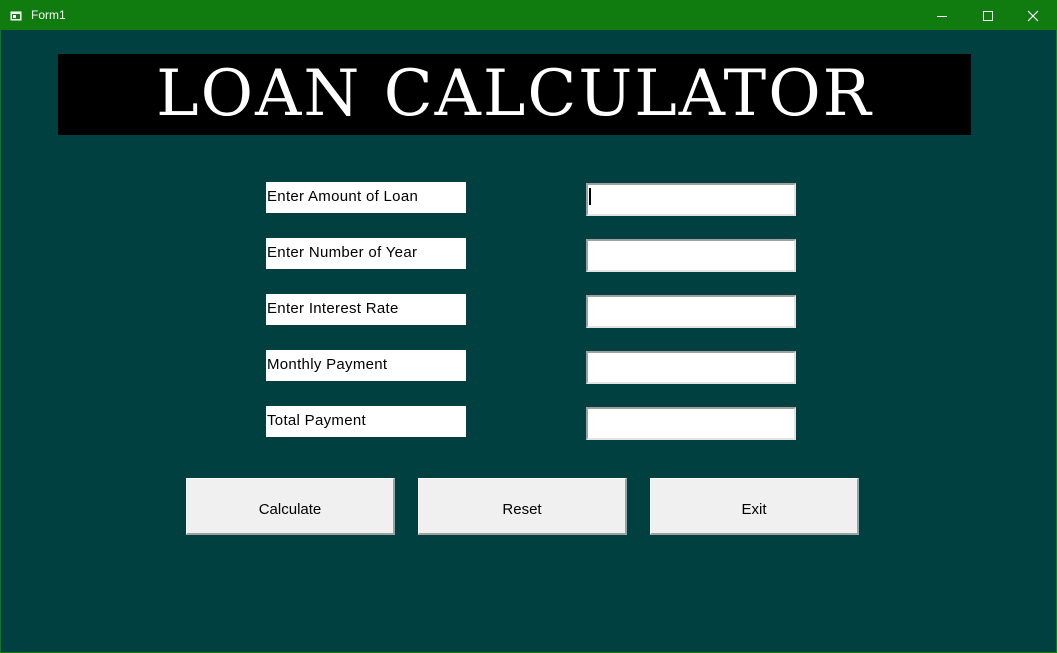  I want to click on banner-title: LOAN CALCULATOR, so click(514, 94).